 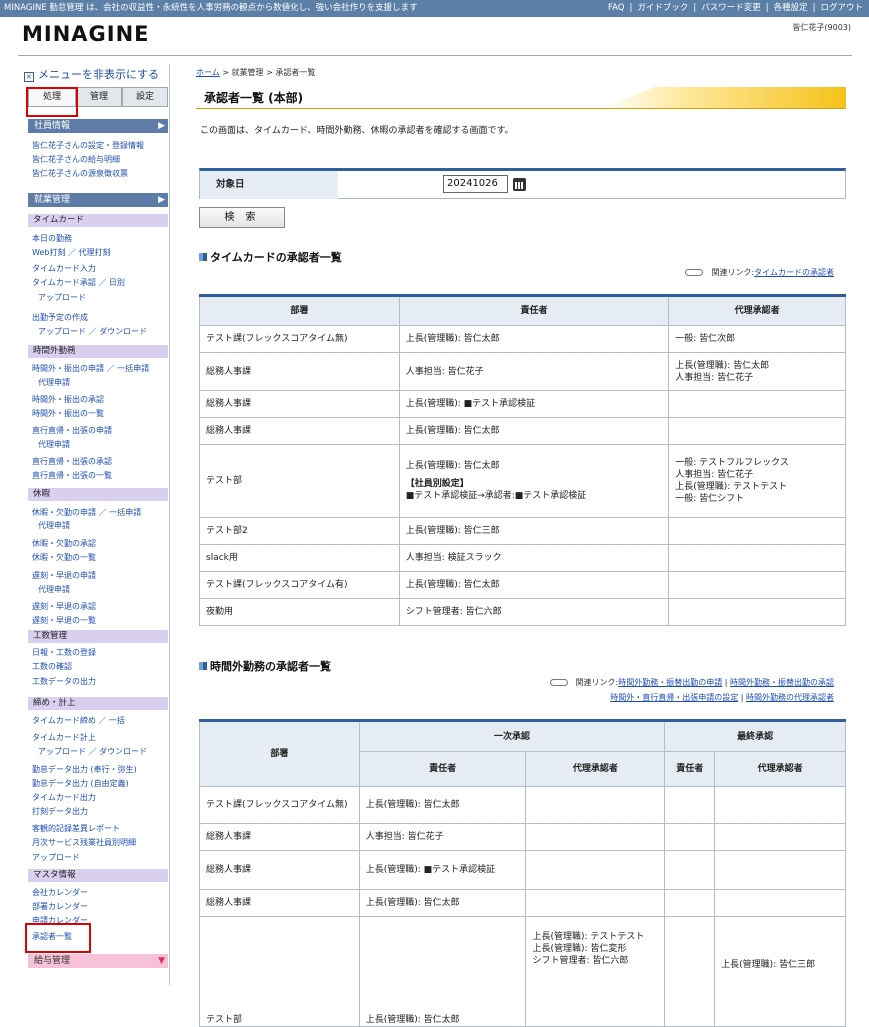 What do you see at coordinates (674, 697) in the screenshot?
I see `related-link-ot-settings: 時間外・直行直帰・出張申請の設定` at bounding box center [674, 697].